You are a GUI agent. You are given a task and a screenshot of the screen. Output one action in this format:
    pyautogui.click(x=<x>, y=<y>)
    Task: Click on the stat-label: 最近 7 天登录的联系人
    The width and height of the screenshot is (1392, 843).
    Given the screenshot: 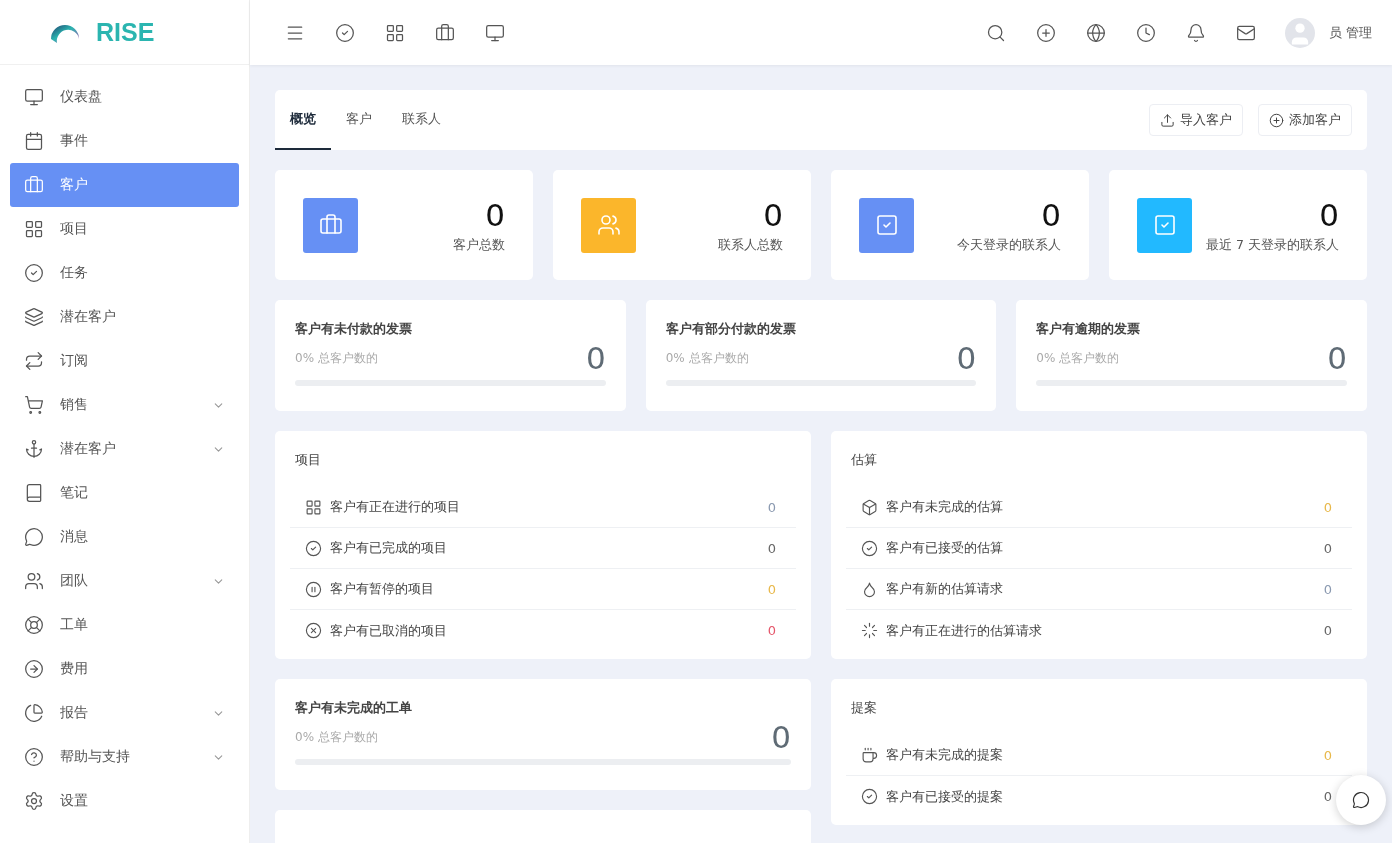 What is the action you would take?
    pyautogui.click(x=1272, y=245)
    